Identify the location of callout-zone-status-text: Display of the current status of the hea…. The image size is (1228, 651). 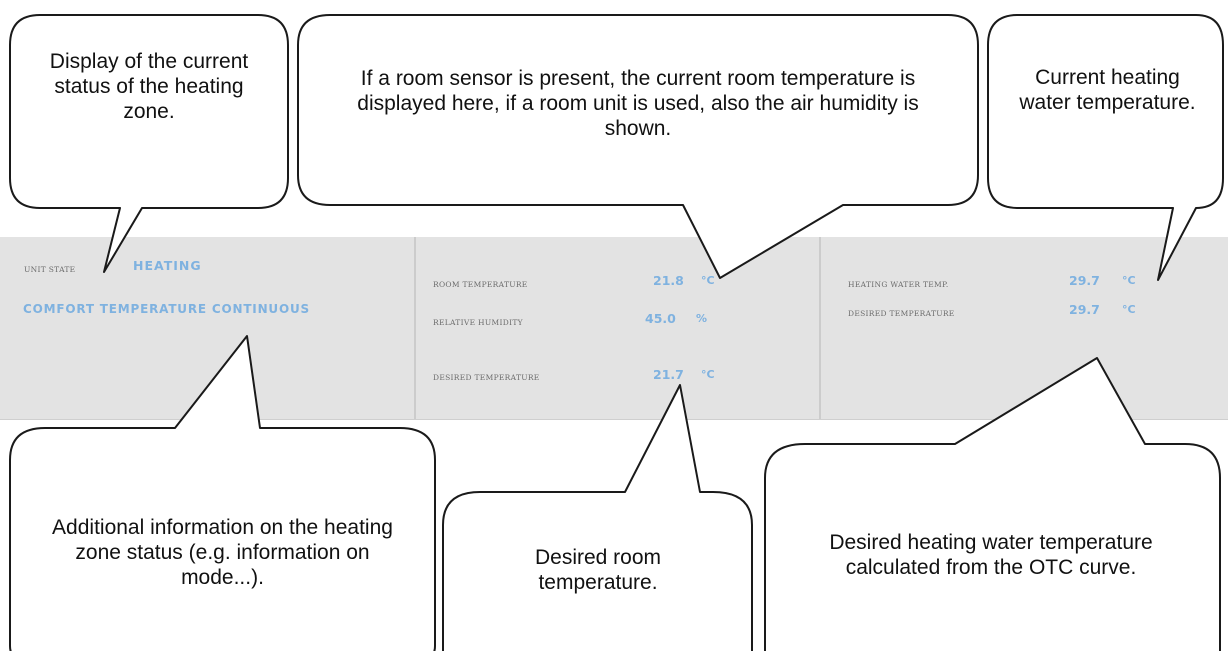
(149, 86).